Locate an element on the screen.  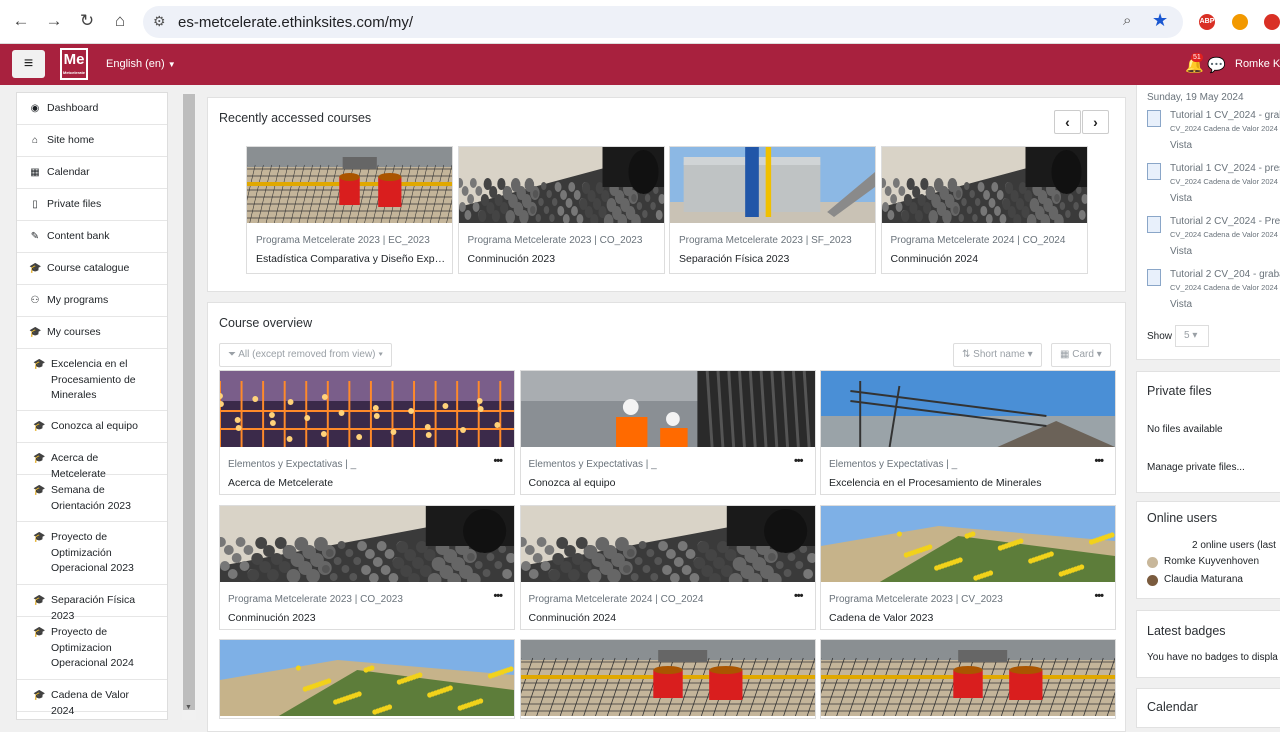
online-user-link: Romke Kuyvenhoven is located at coordinates (1211, 561).